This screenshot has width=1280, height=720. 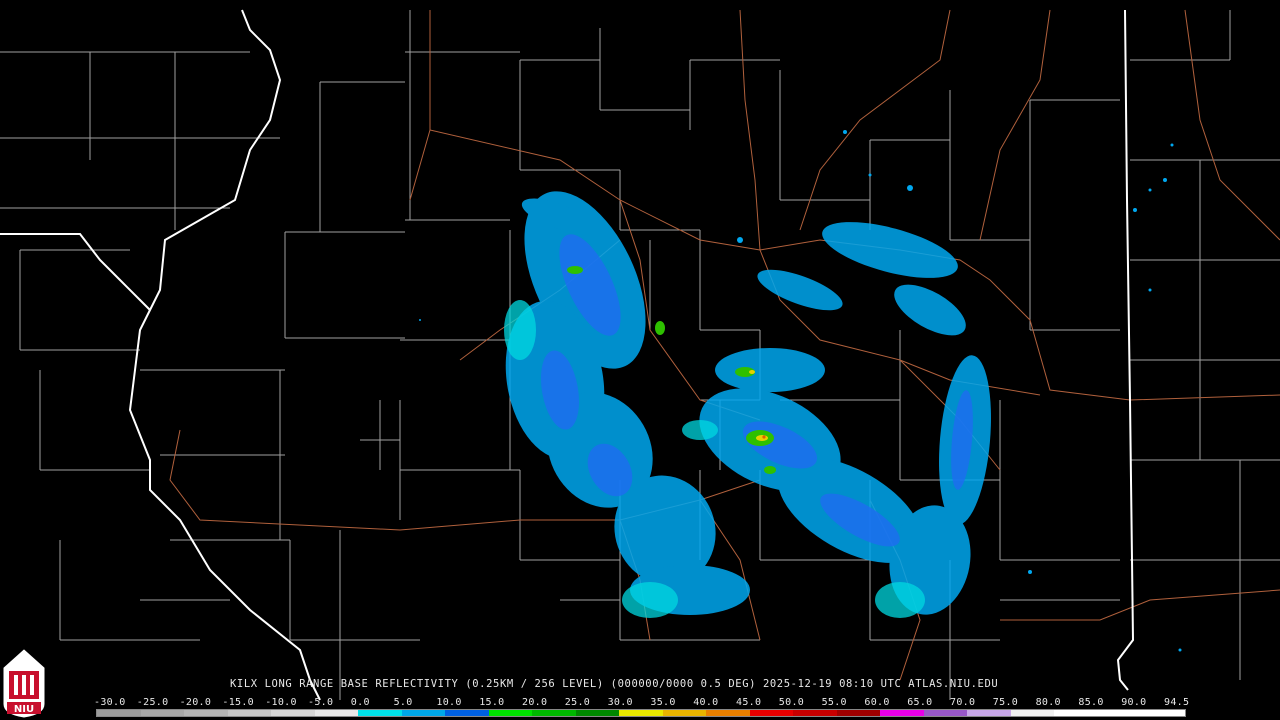 I want to click on scale-label: 90.0, so click(x=1134, y=702).